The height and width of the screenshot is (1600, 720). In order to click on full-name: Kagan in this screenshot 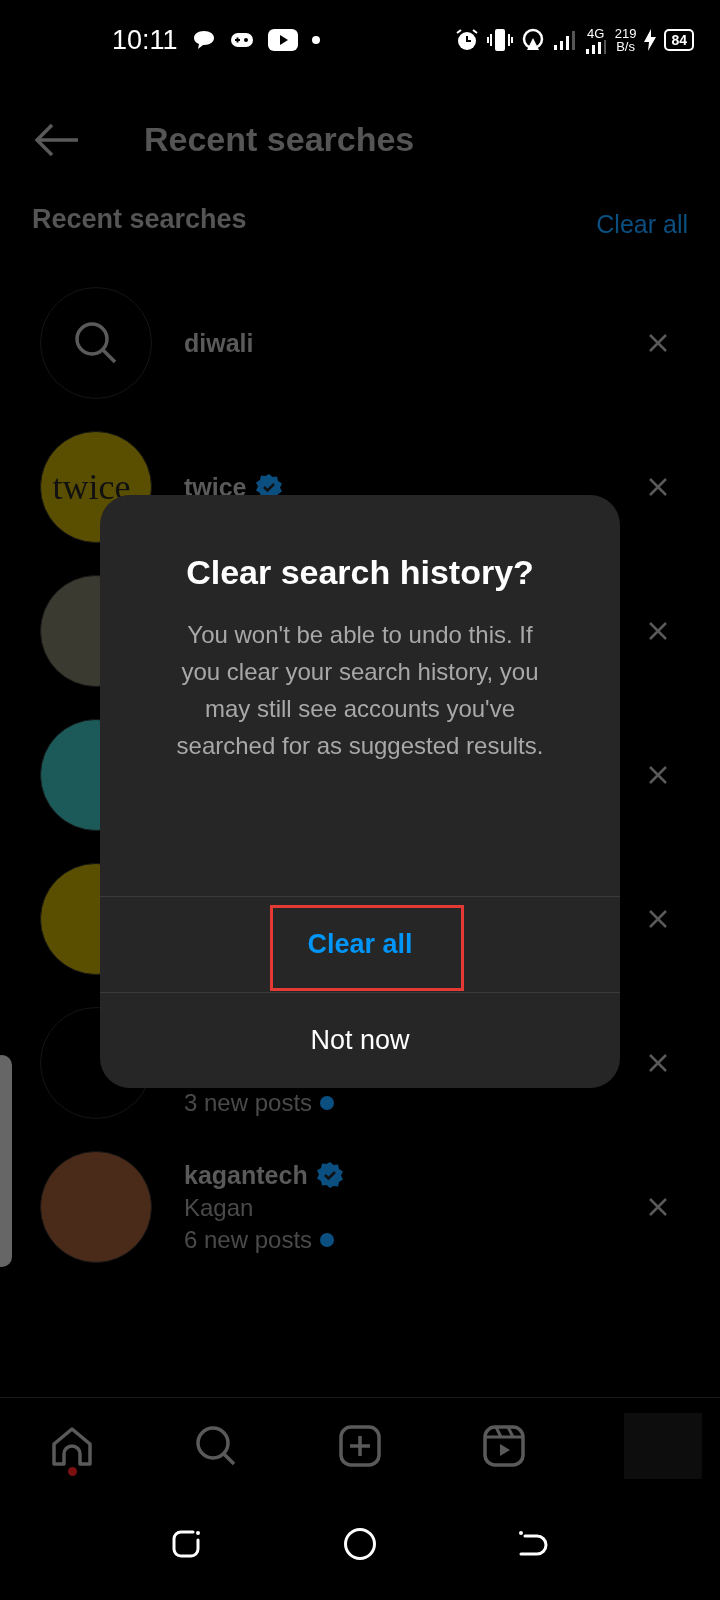, I will do `click(219, 1207)`.